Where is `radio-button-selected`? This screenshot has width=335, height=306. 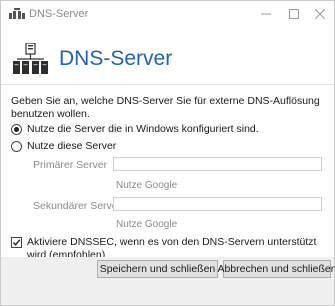 radio-button-selected is located at coordinates (16, 129).